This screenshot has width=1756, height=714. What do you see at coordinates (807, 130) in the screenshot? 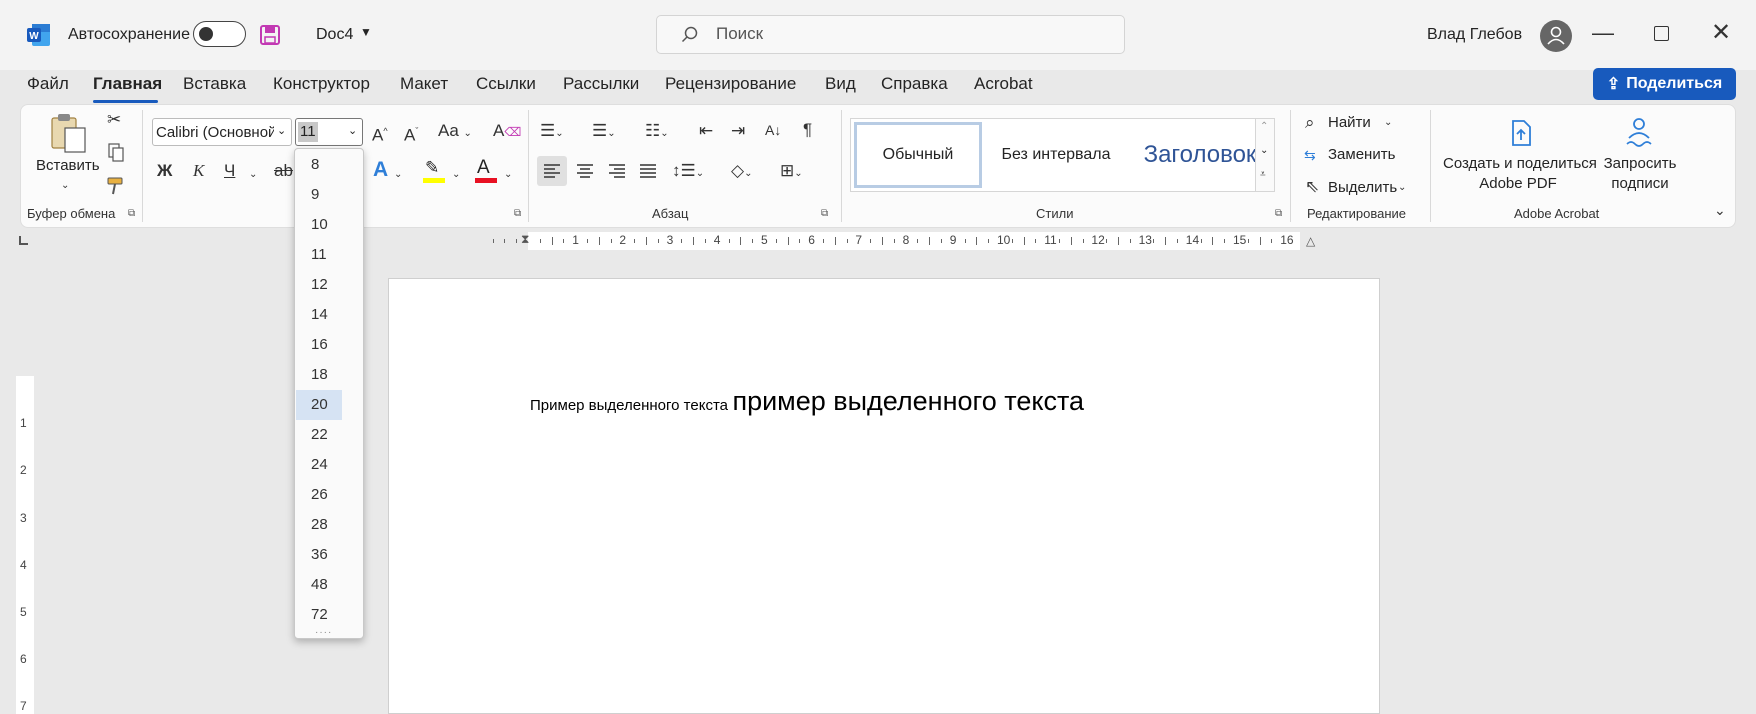
I see `show-formatting-icon: ¶` at bounding box center [807, 130].